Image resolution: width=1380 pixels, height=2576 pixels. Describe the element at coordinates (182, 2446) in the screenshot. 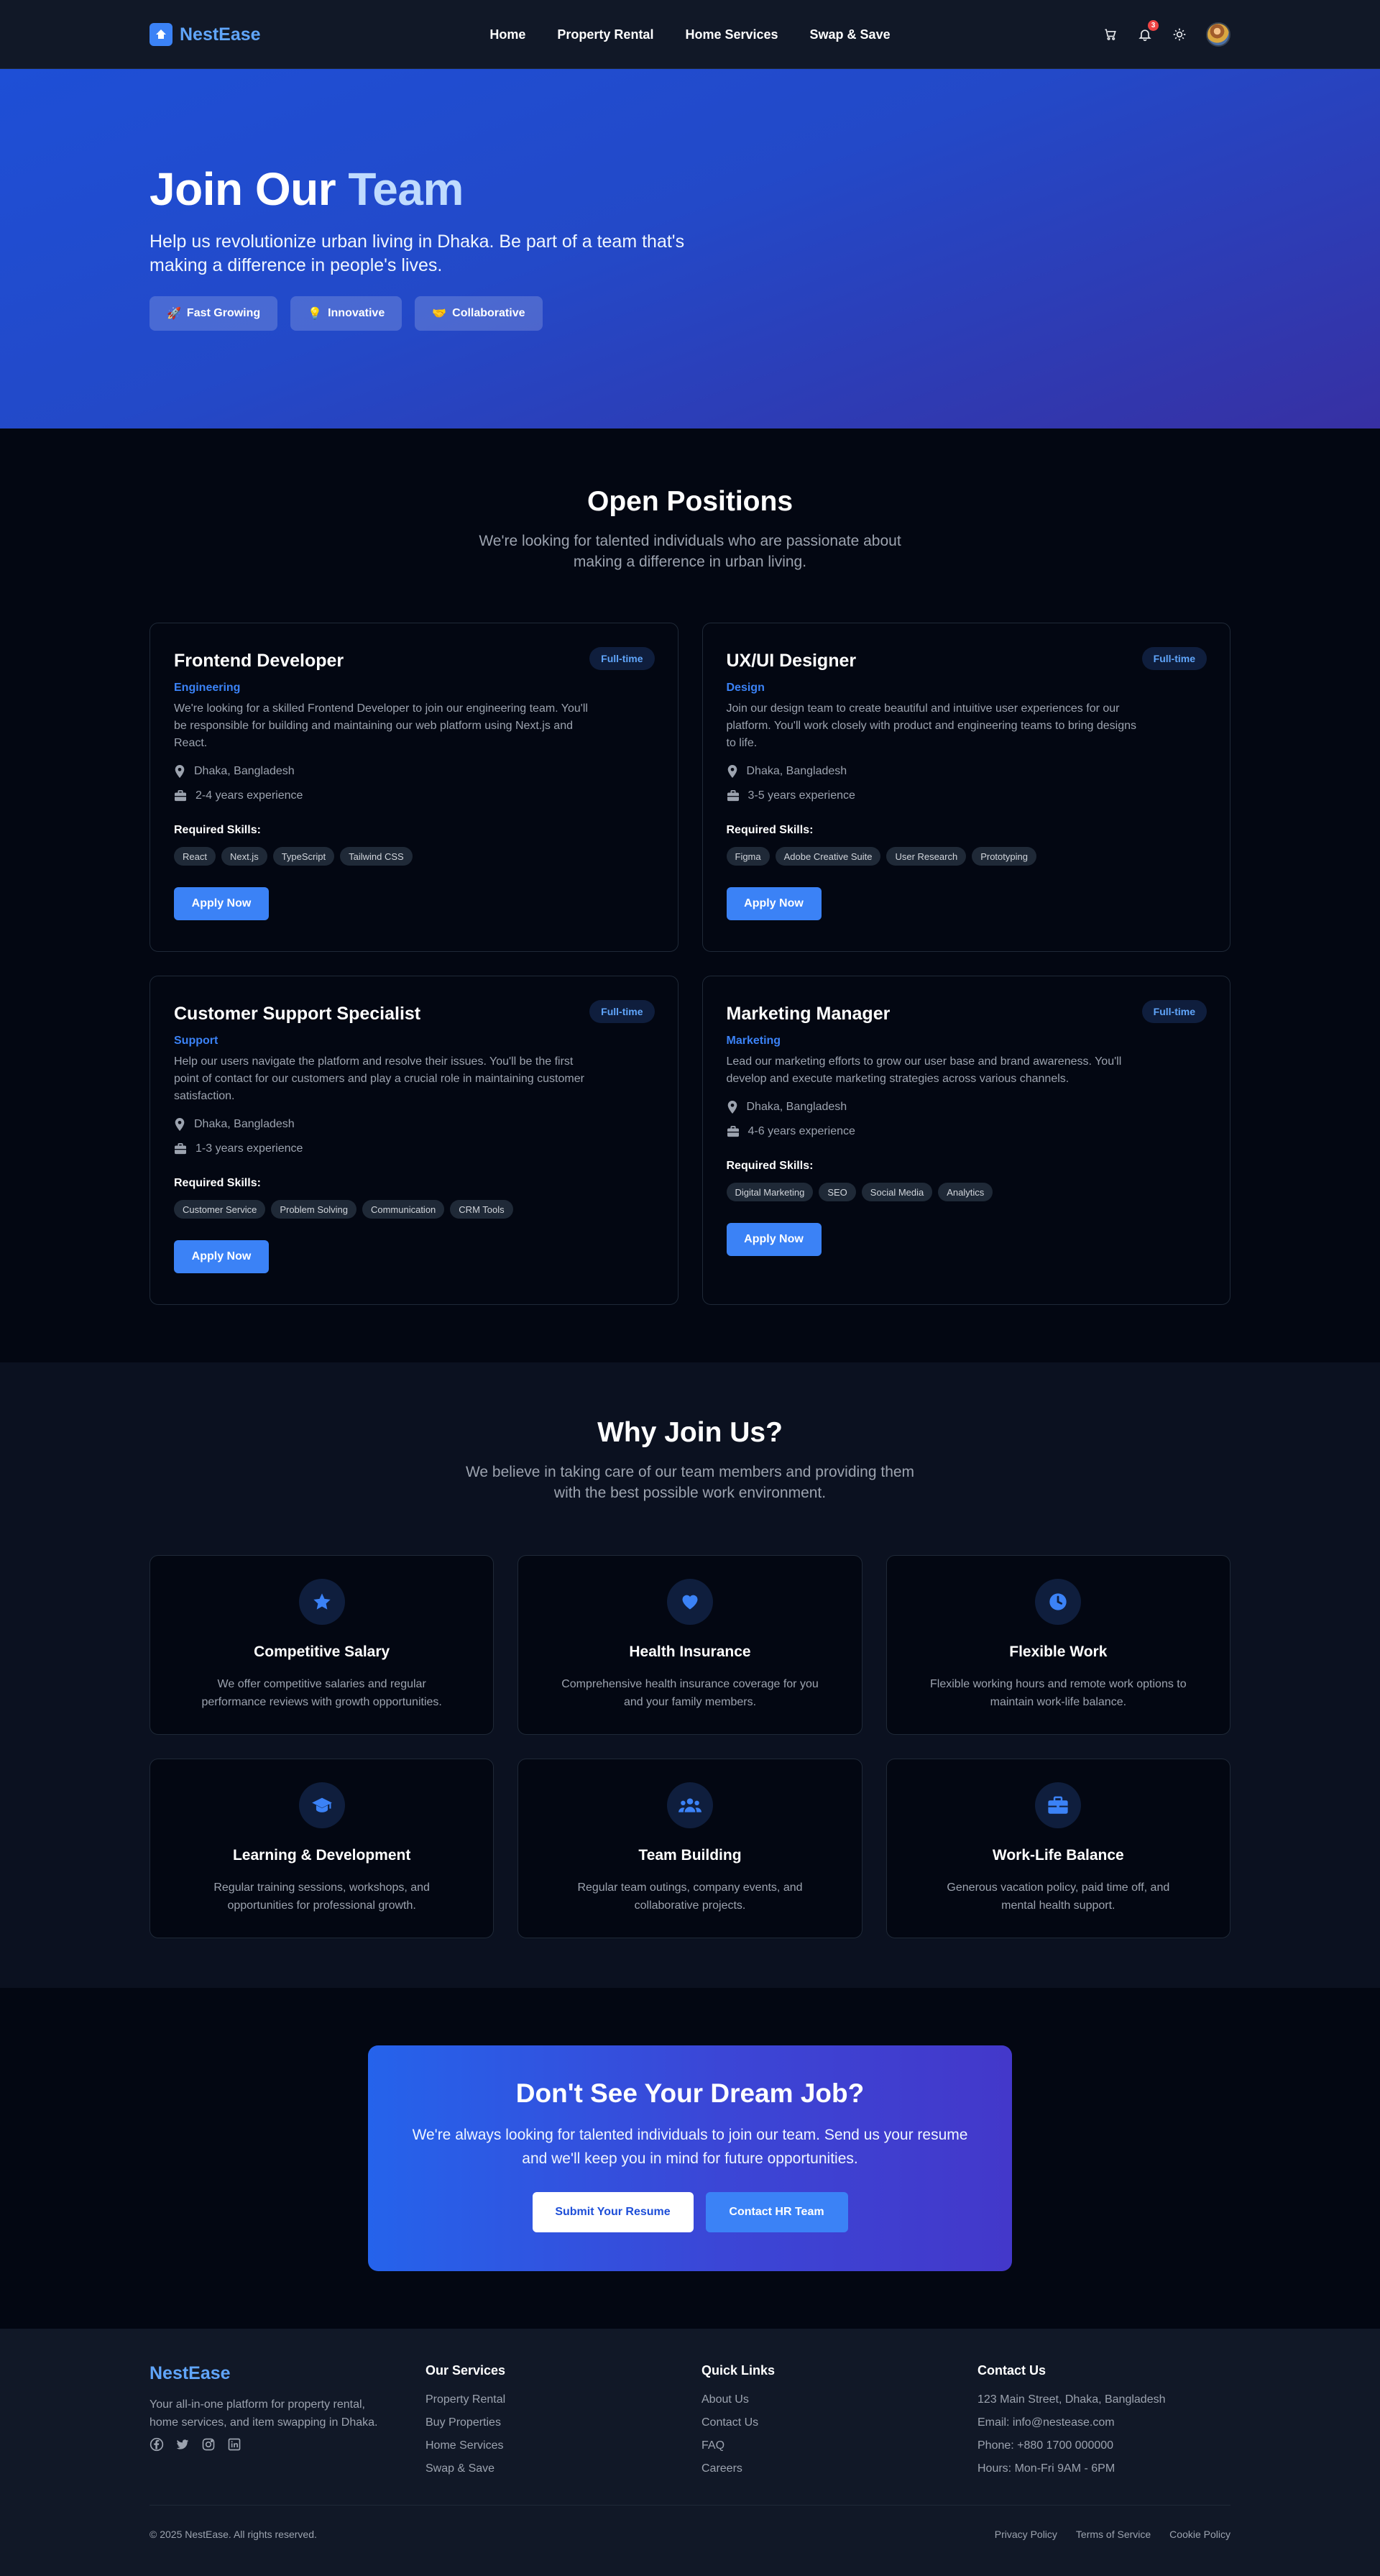

I see `twitter-icon` at that location.